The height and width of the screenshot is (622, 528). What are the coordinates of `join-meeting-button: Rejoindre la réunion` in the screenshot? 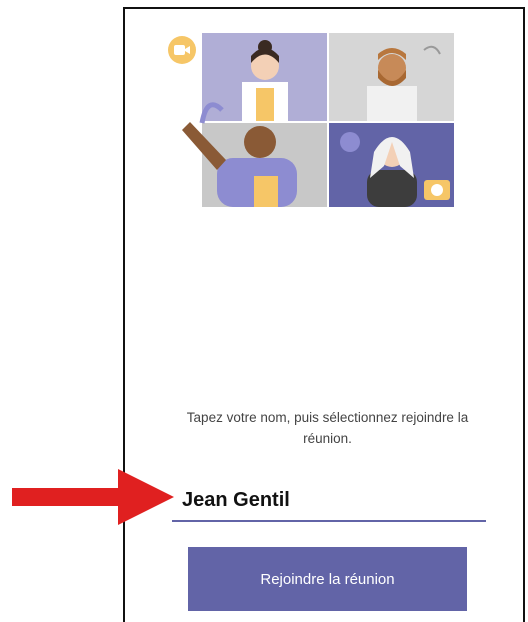 It's located at (327, 579).